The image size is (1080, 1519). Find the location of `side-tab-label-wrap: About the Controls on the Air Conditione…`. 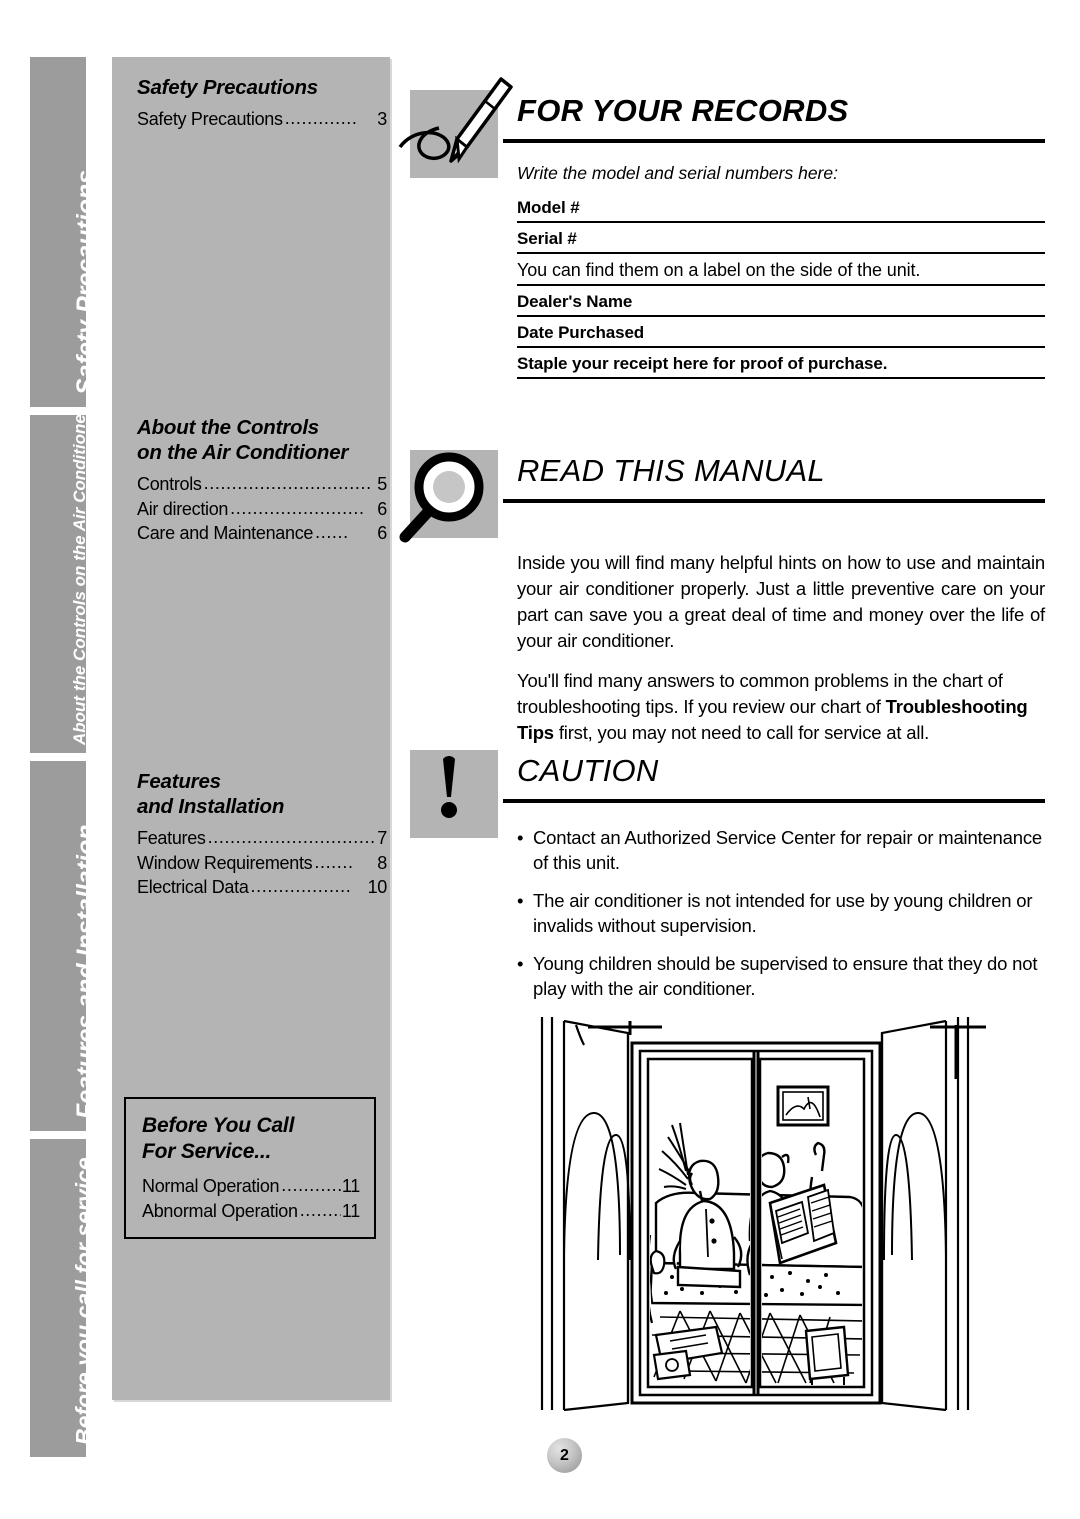

side-tab-label-wrap: About the Controls on the Air Conditione… is located at coordinates (58, 584).